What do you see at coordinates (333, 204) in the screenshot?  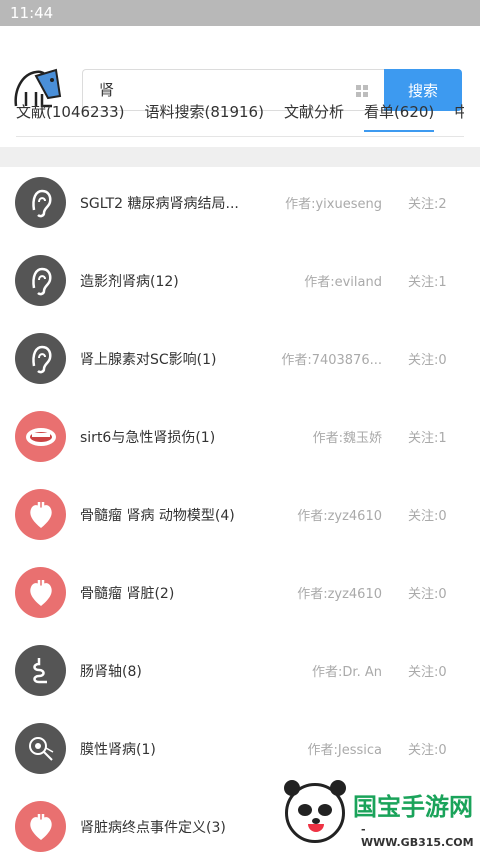 I see `list-item-author: 作者:yixueseng` at bounding box center [333, 204].